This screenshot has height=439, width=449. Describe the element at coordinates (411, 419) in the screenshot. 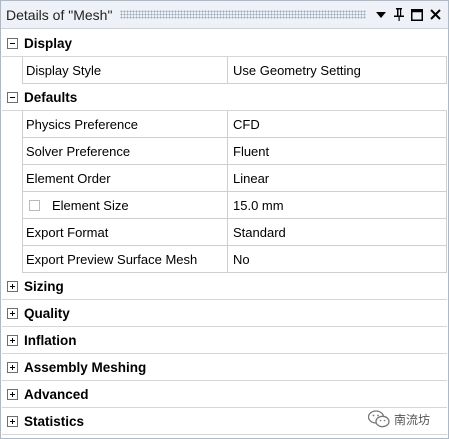

I see `watermark-text: 南流坊` at that location.